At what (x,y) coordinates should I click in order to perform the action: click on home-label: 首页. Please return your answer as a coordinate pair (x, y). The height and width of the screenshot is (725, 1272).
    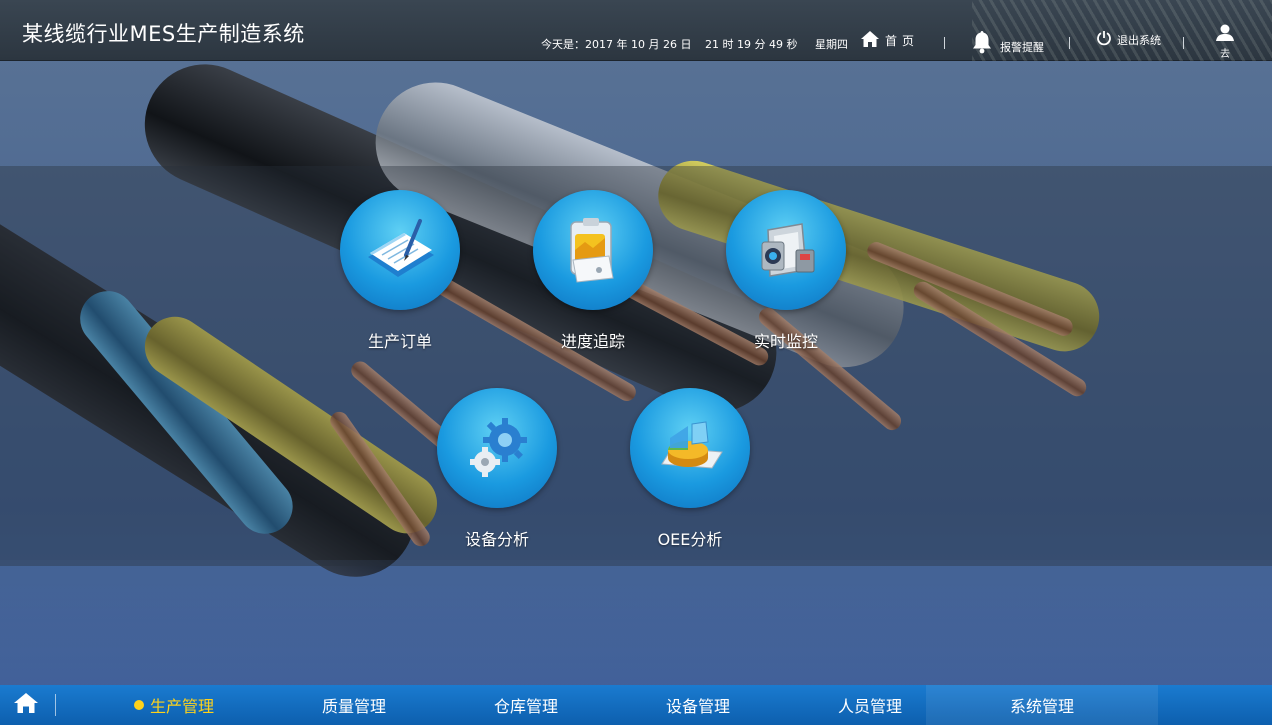
    Looking at the image, I should click on (902, 41).